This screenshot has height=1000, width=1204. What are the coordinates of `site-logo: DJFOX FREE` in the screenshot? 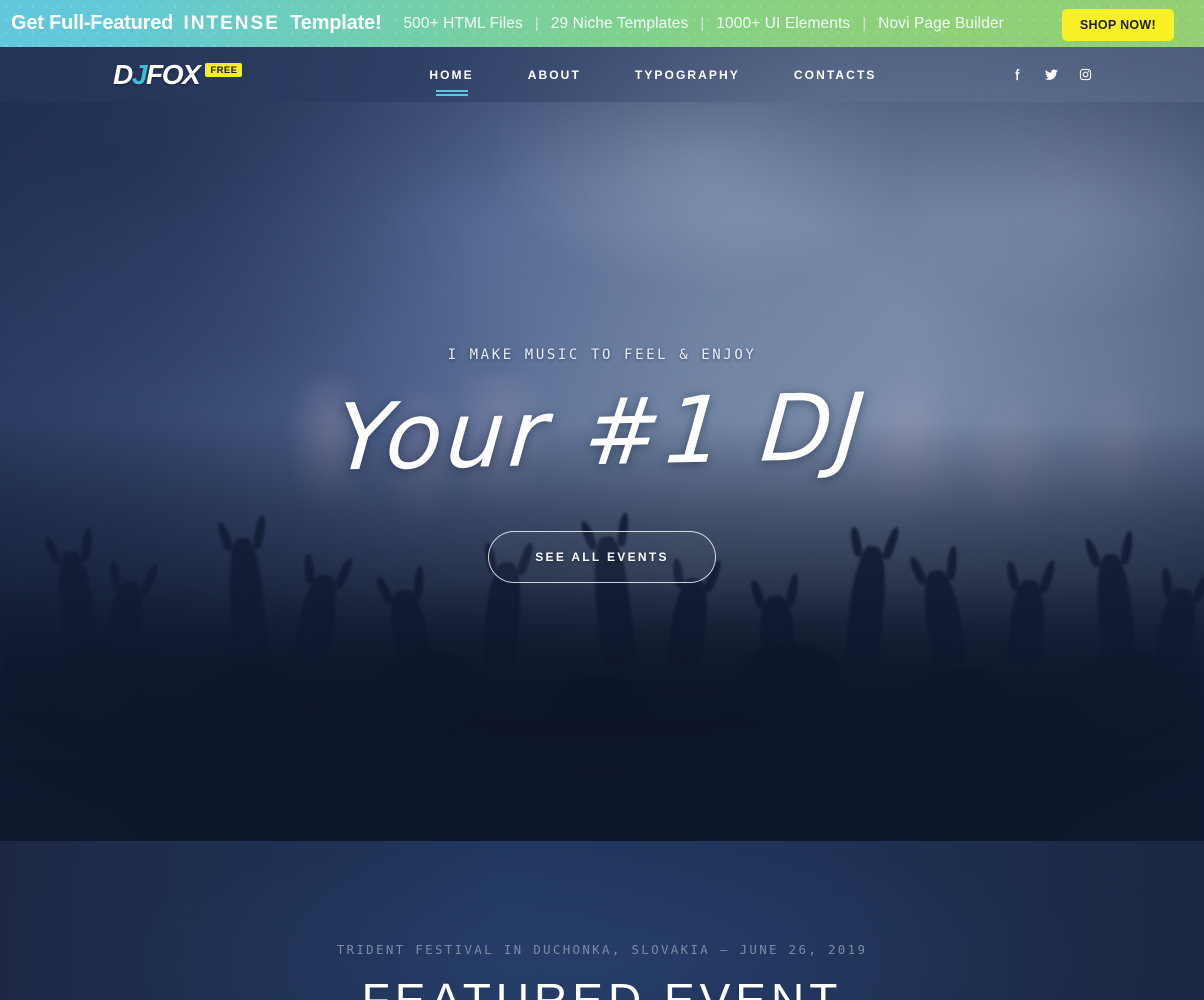 It's located at (178, 74).